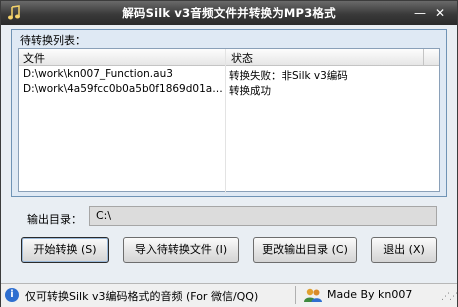 This screenshot has height=307, width=458. I want to click on list-header: 文件 状态, so click(229, 57).